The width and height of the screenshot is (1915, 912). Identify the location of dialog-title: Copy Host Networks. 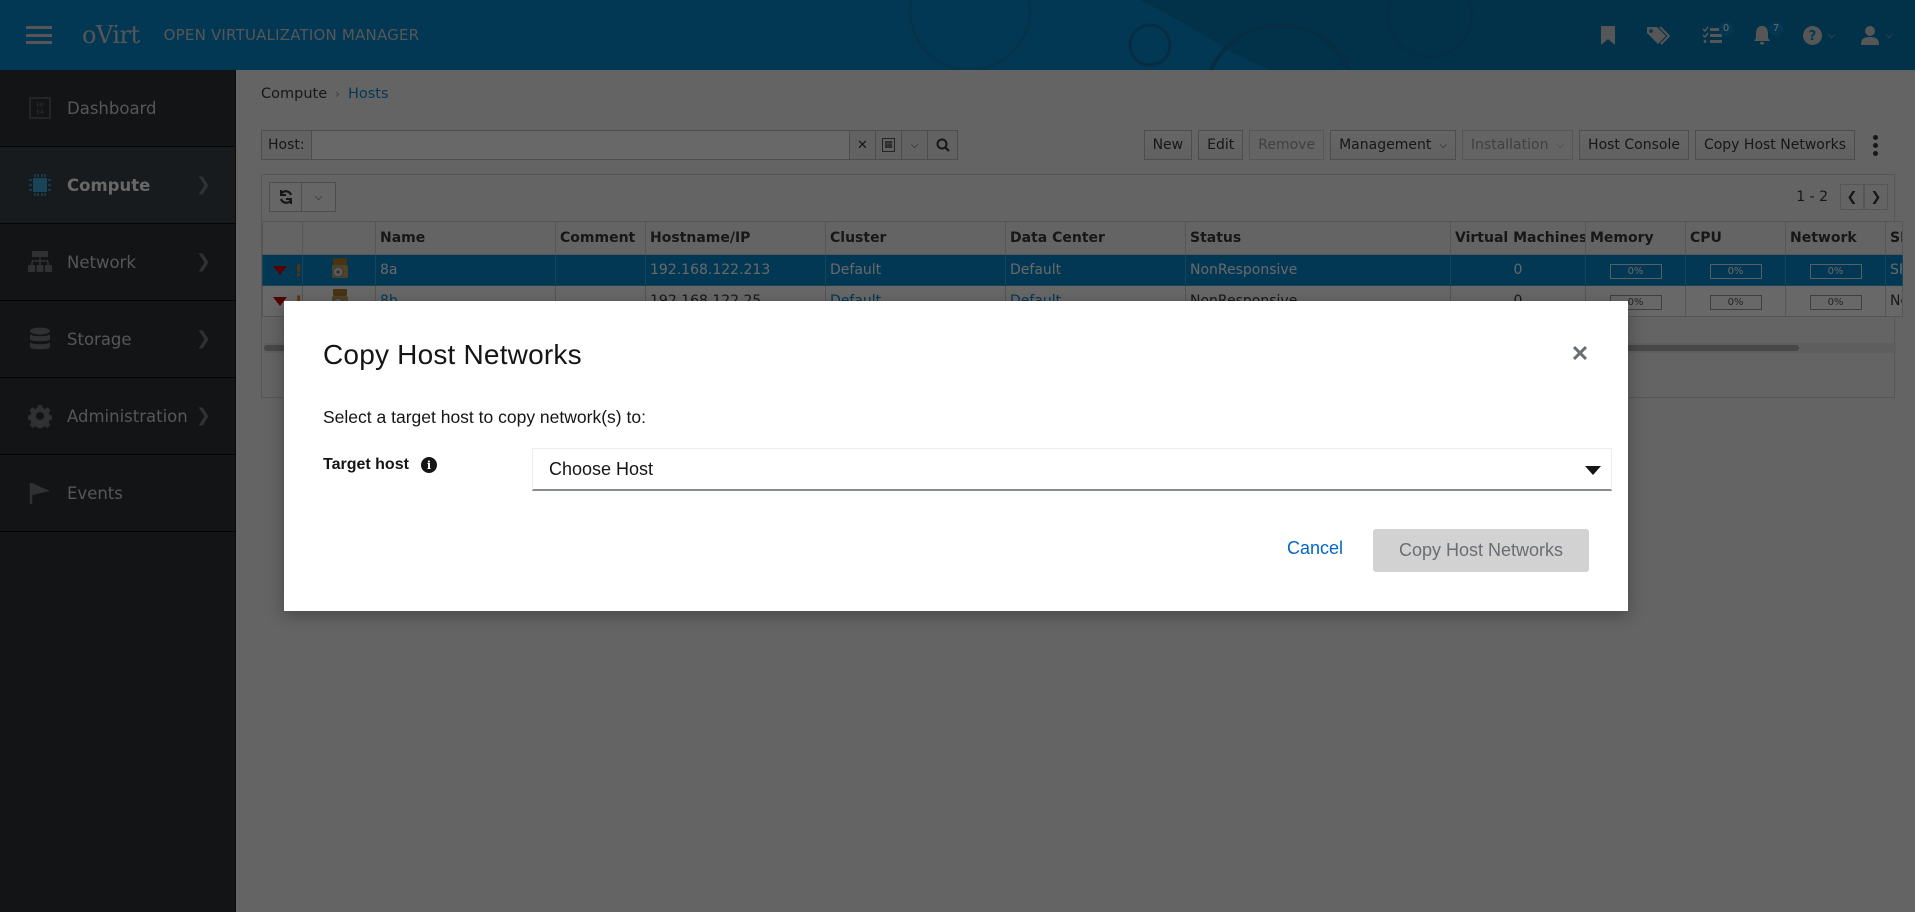
(452, 354).